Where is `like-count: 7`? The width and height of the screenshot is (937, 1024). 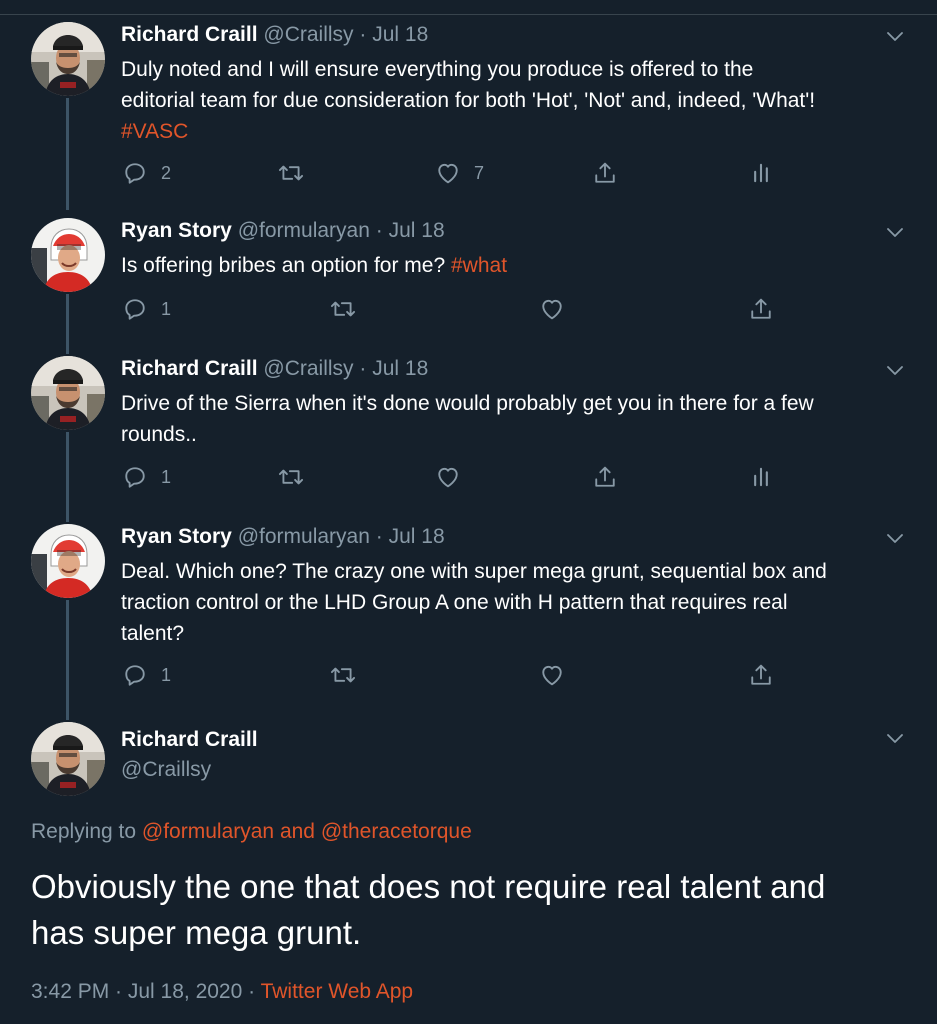
like-count: 7 is located at coordinates (479, 172).